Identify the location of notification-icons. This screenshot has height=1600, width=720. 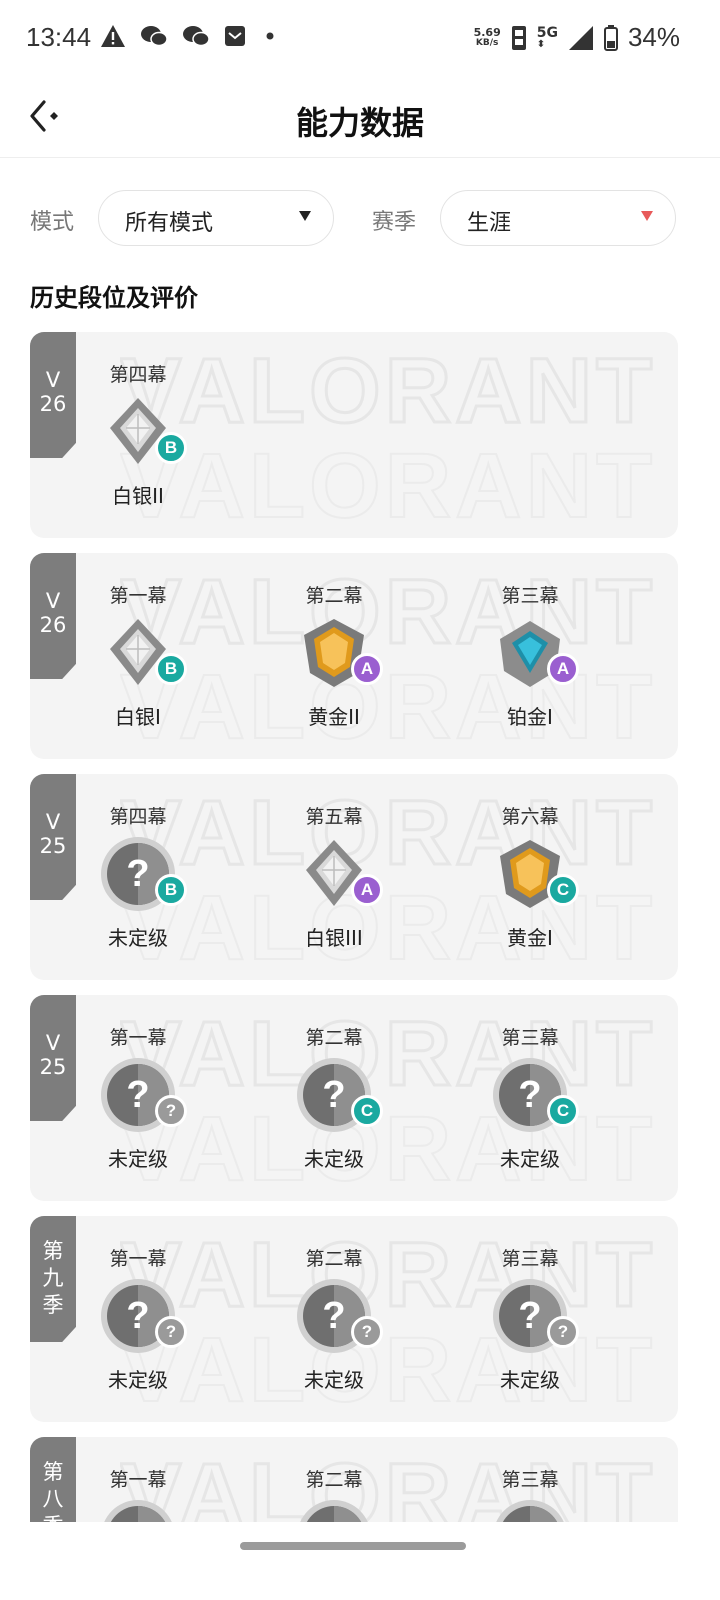
(190, 36).